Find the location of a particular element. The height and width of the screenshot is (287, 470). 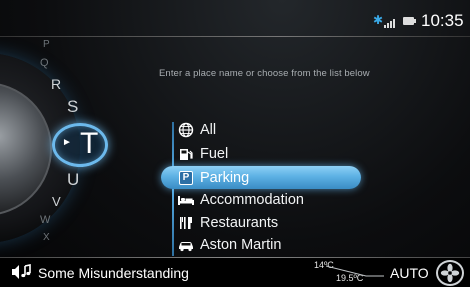

wheel-letter: U is located at coordinates (73, 180).